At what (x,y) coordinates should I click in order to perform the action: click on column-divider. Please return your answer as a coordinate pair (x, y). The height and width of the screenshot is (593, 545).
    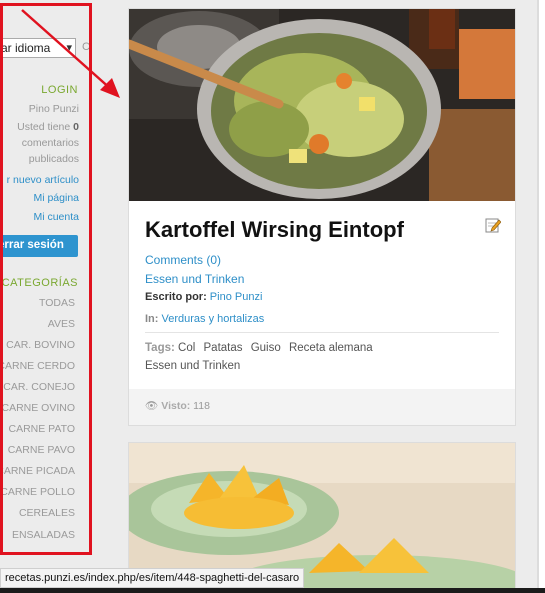
    Looking at the image, I should click on (538, 296).